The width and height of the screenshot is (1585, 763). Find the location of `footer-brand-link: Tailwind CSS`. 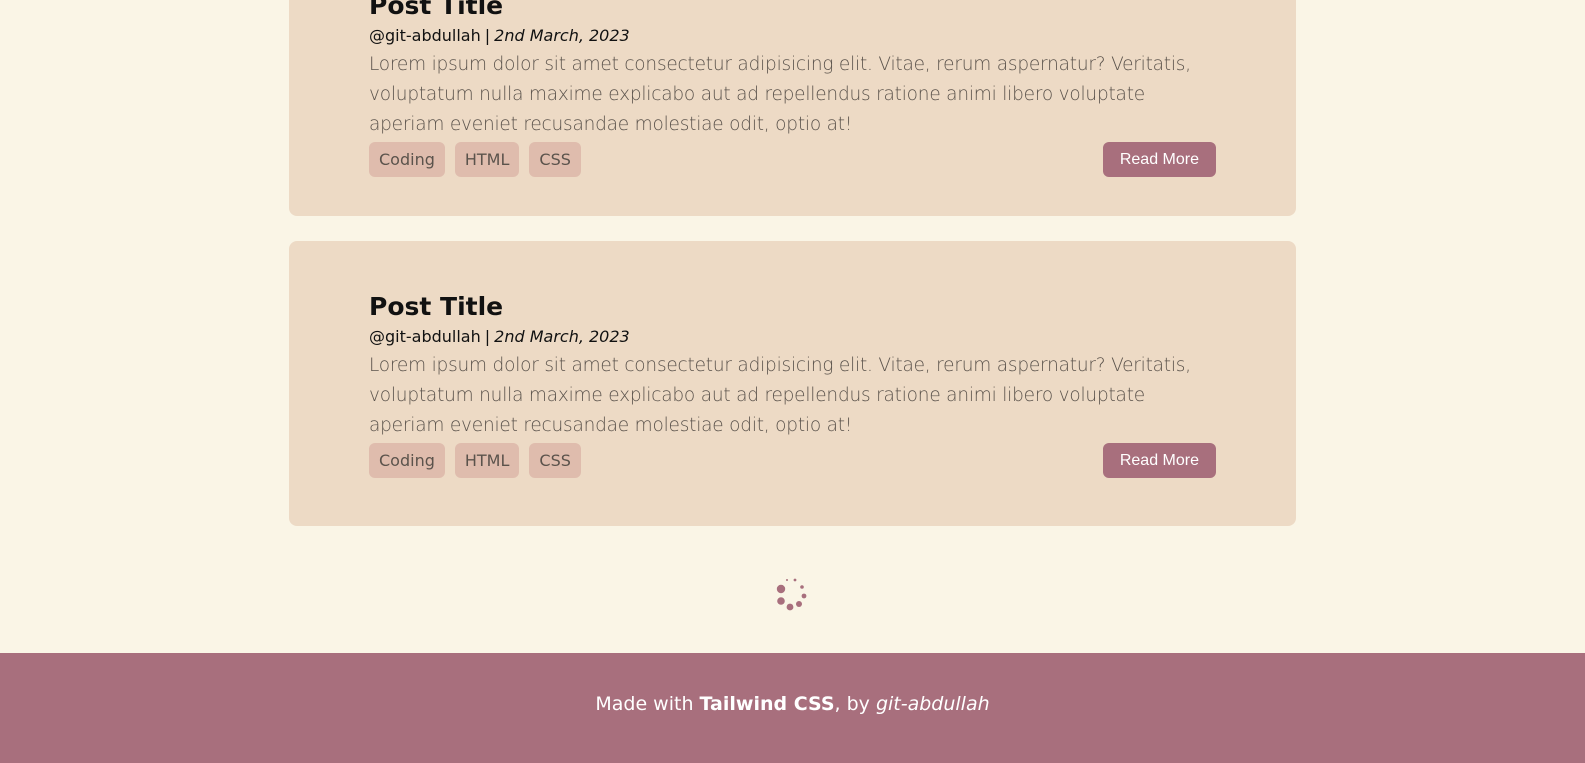

footer-brand-link: Tailwind CSS is located at coordinates (767, 704).